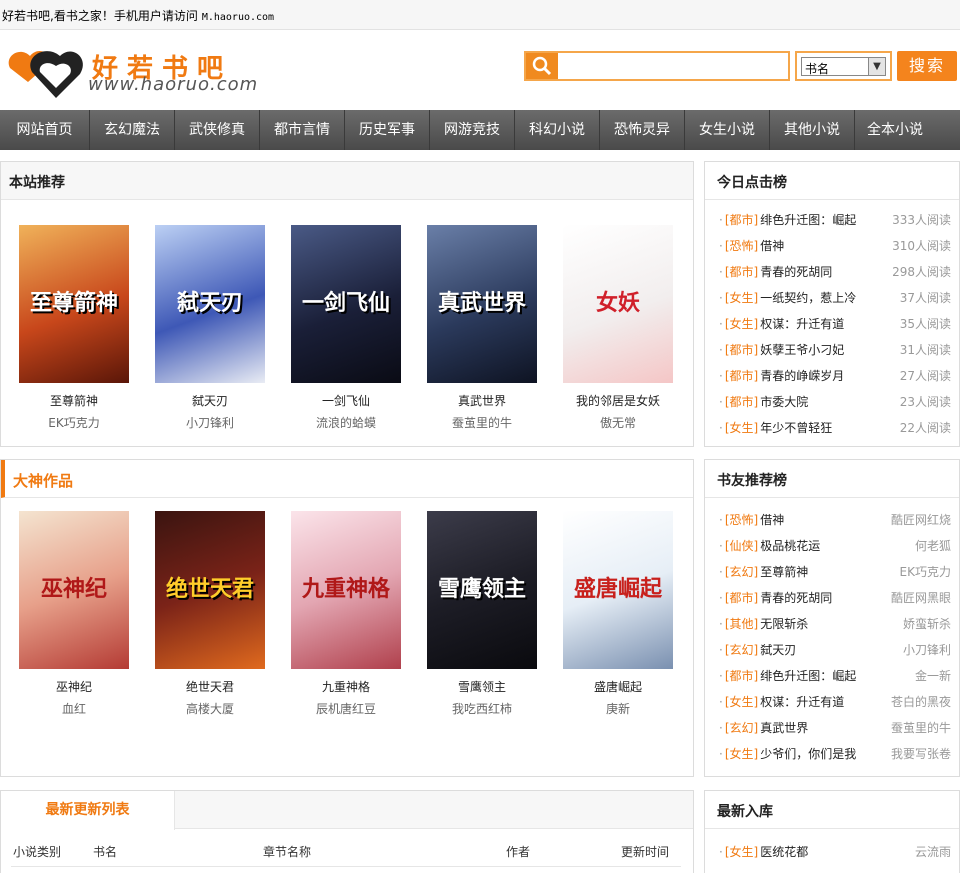 This screenshot has width=960, height=873. I want to click on book-title: 我的邻居是女妖, so click(618, 400).